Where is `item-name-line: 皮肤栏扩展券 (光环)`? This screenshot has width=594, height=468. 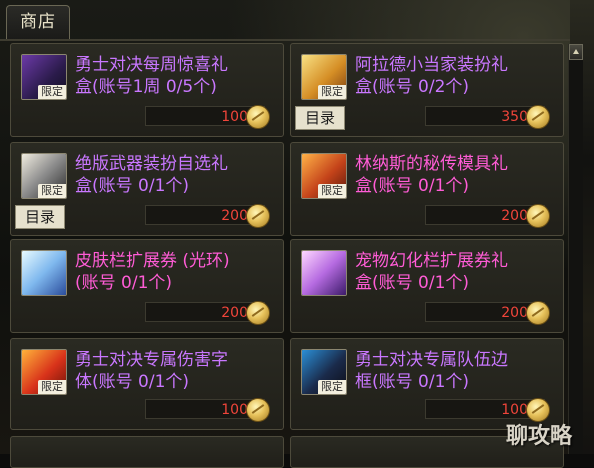
item-name-line: 皮肤栏扩展券 (光环) is located at coordinates (152, 261).